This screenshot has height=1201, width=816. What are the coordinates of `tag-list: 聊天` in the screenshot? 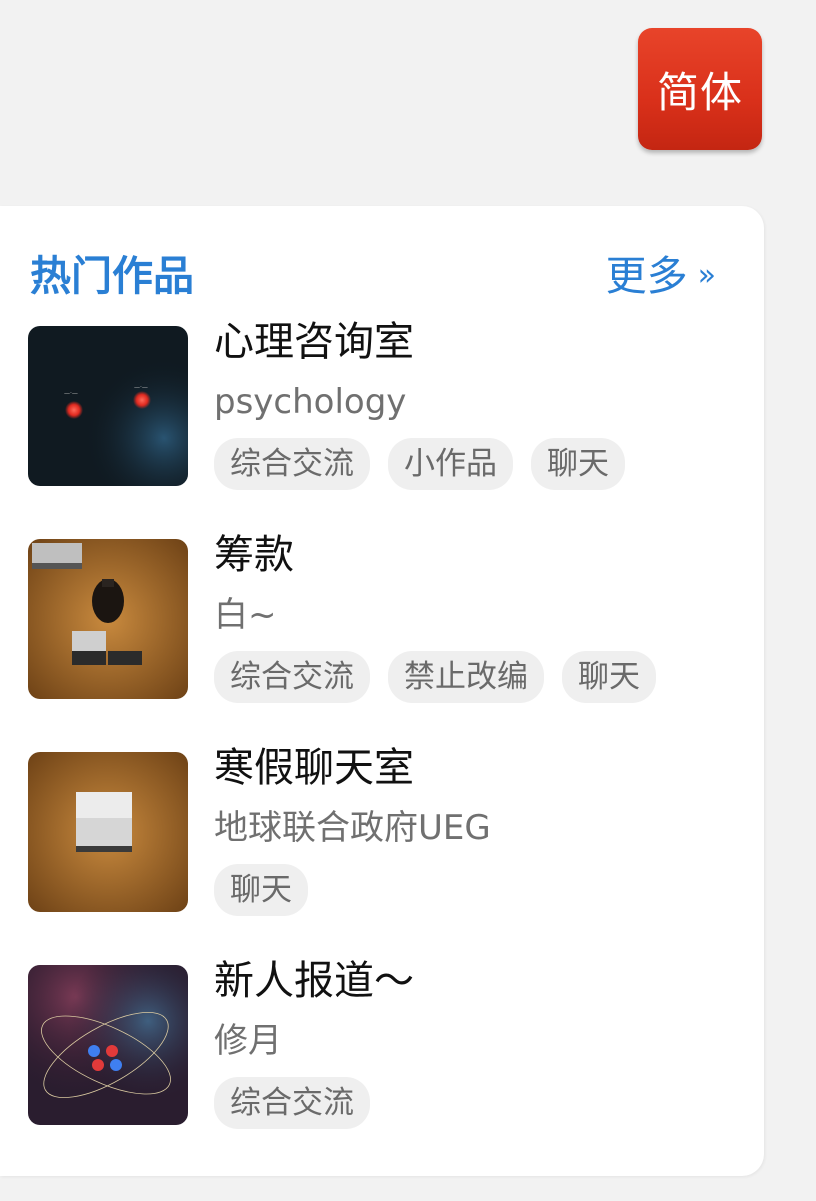 It's located at (471, 890).